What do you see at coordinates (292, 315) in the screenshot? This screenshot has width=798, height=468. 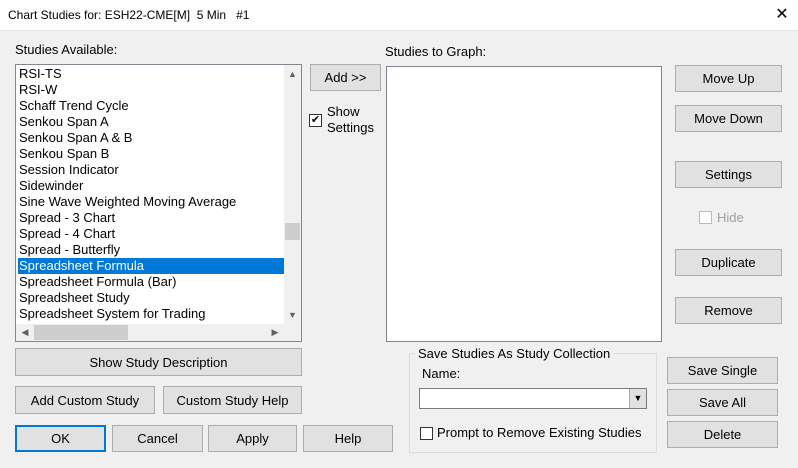 I see `scroll-down-icon: ▼` at bounding box center [292, 315].